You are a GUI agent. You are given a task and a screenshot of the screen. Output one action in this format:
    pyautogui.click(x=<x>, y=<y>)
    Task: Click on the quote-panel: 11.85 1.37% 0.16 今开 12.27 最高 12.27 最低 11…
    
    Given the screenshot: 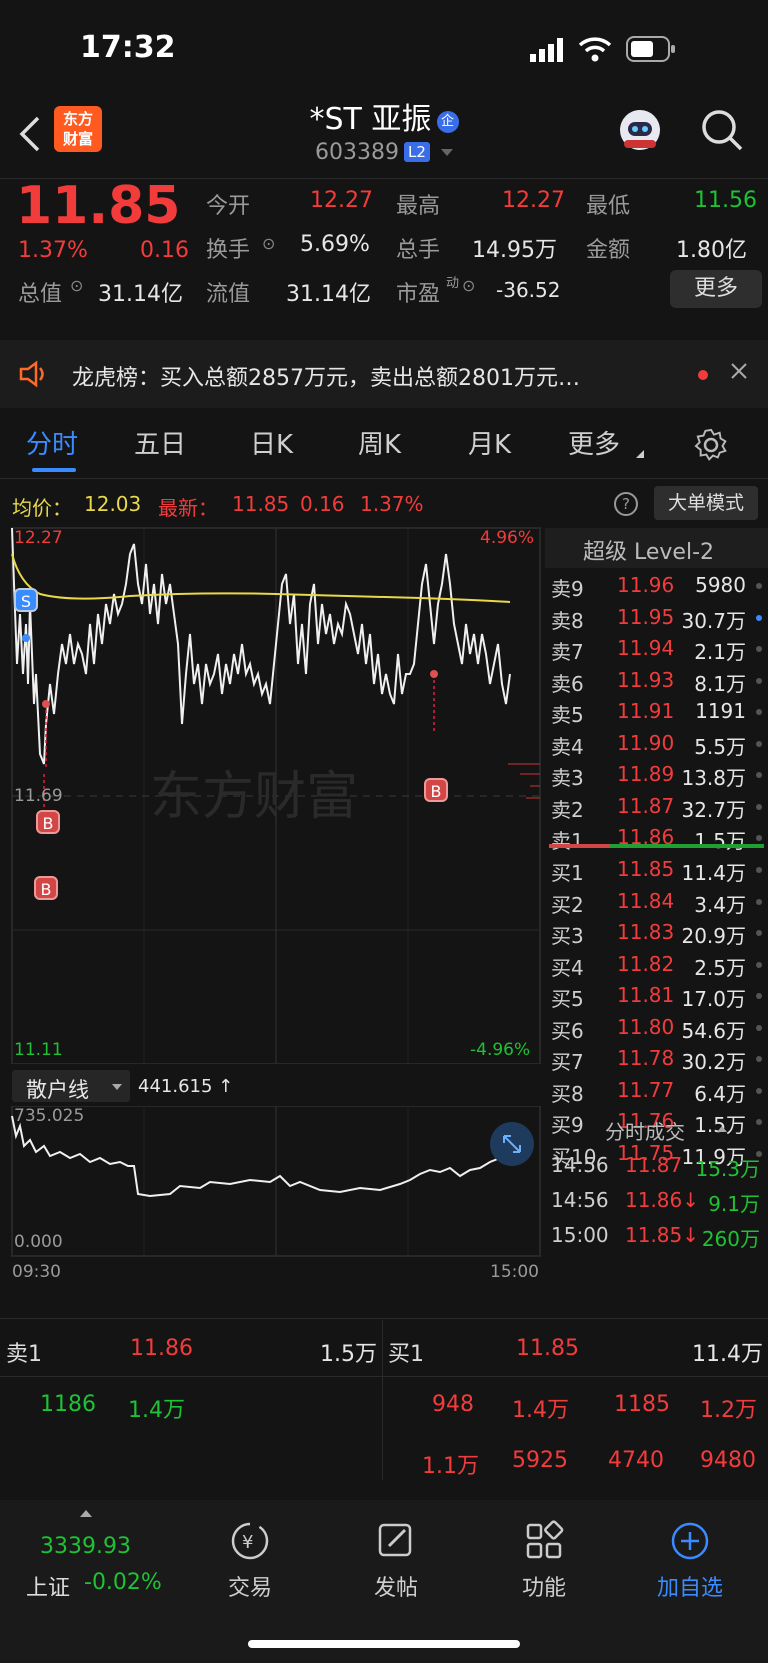 What is the action you would take?
    pyautogui.click(x=384, y=253)
    